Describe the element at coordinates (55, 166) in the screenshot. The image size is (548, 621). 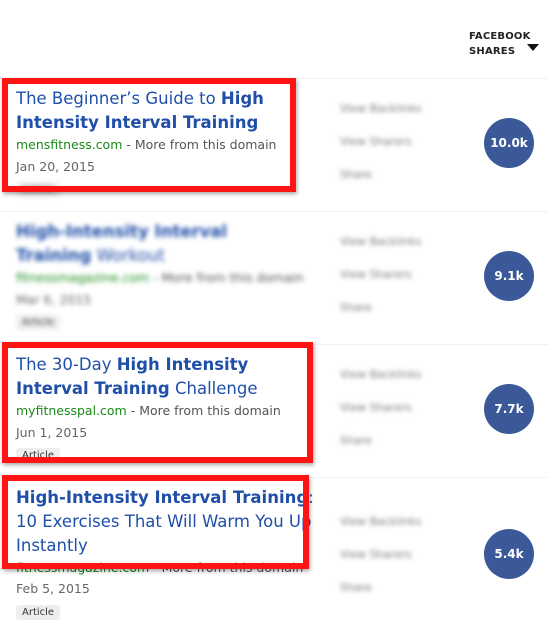
I see `result-date: Jan 20, 2015` at that location.